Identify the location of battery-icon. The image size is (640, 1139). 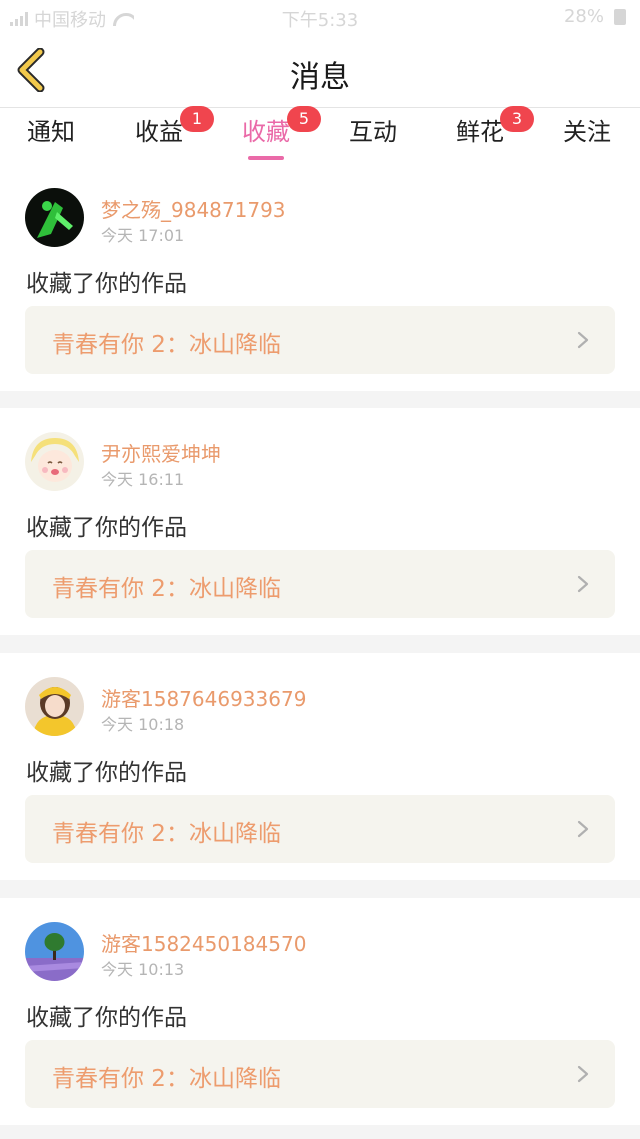
(620, 17).